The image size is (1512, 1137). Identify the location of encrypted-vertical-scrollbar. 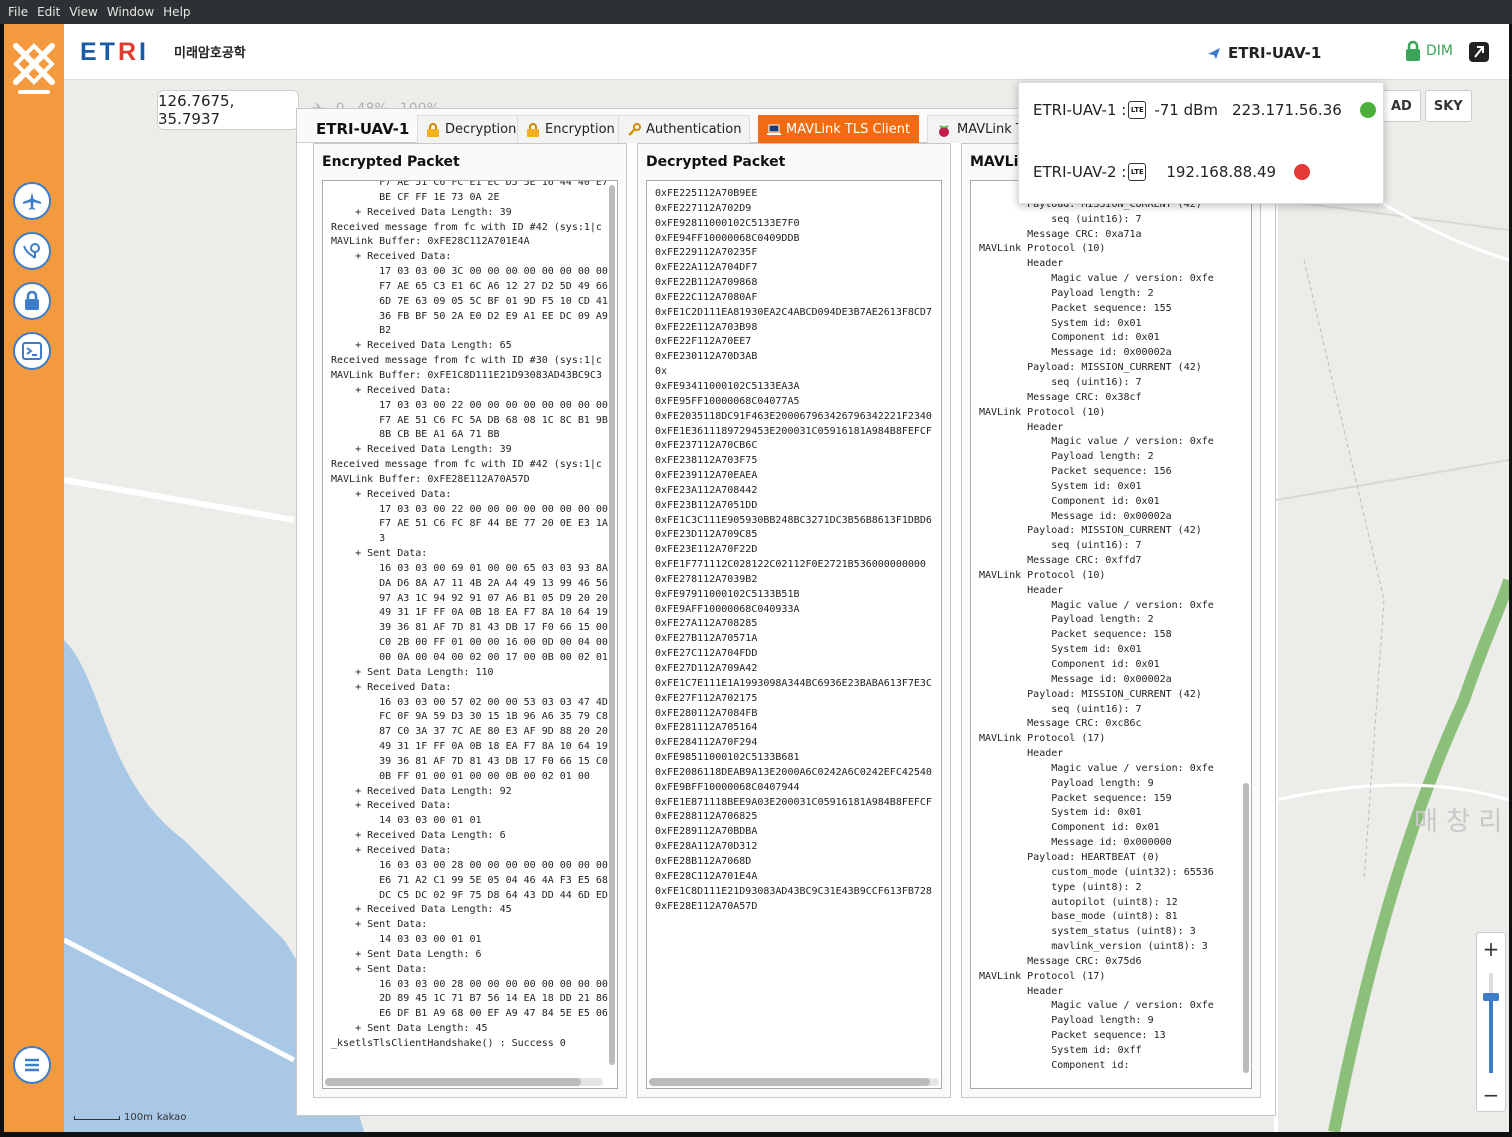
(611, 628).